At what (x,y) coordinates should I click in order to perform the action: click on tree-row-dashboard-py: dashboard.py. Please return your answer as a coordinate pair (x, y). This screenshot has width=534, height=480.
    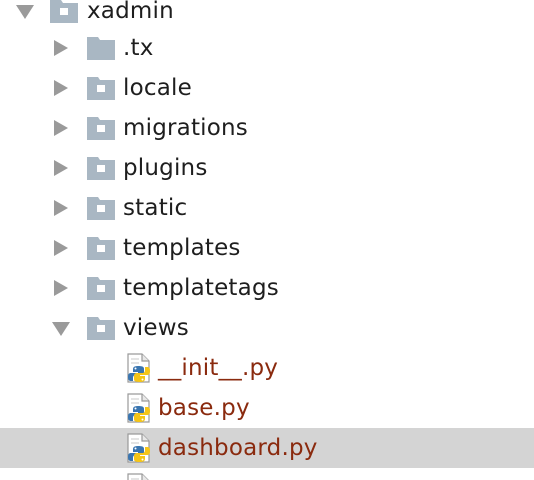
    Looking at the image, I should click on (267, 448).